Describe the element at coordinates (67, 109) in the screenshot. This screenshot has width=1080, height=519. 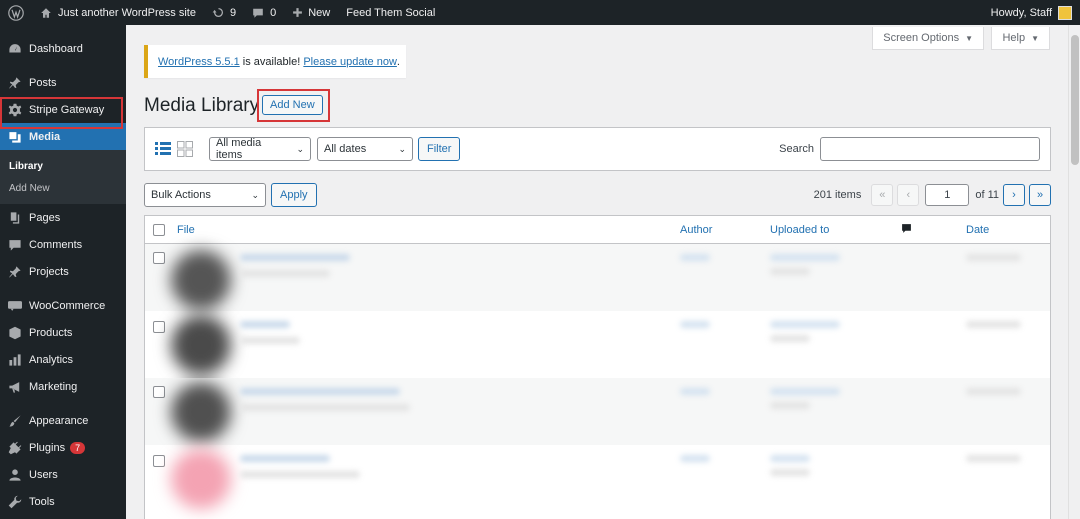
I see `sidebar-item-label: Stripe Gateway` at that location.